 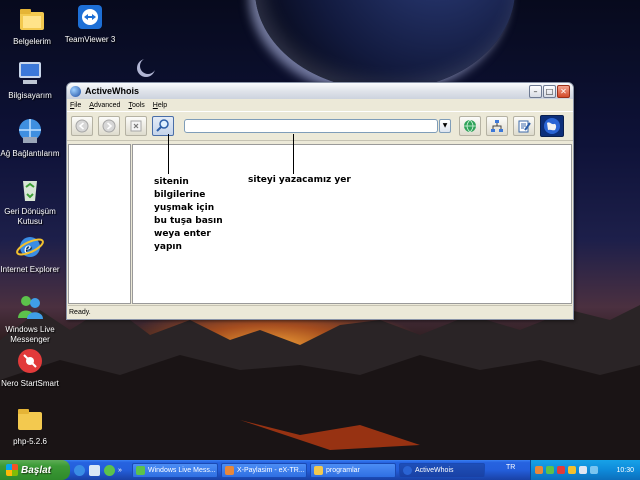 What do you see at coordinates (434, 470) in the screenshot?
I see `task-label: ActiveWhois` at bounding box center [434, 470].